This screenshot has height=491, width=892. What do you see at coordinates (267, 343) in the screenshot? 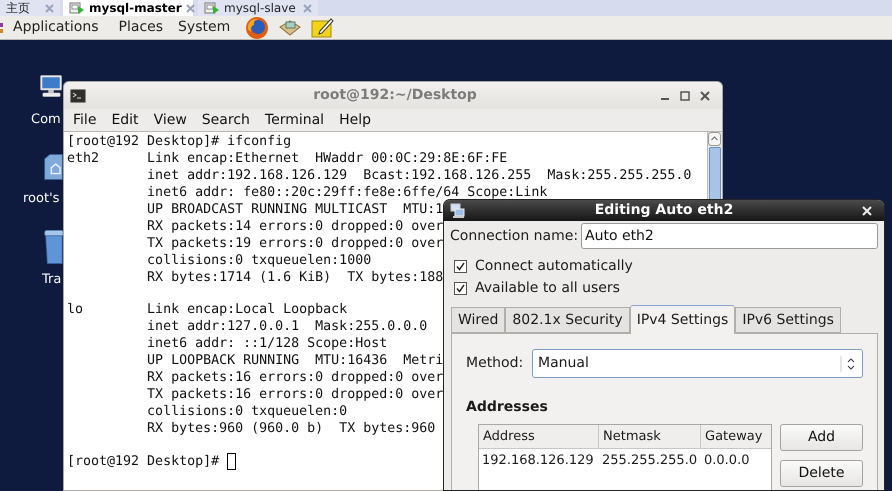
I see `terminal-line: inet6 addr: ::1/128 Scope:Host` at bounding box center [267, 343].